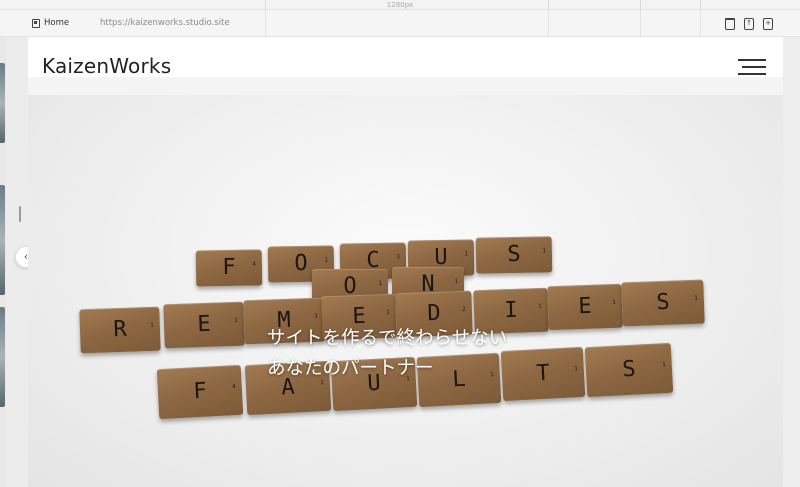  Describe the element at coordinates (56, 23) in the screenshot. I see `page-name: Home` at that location.